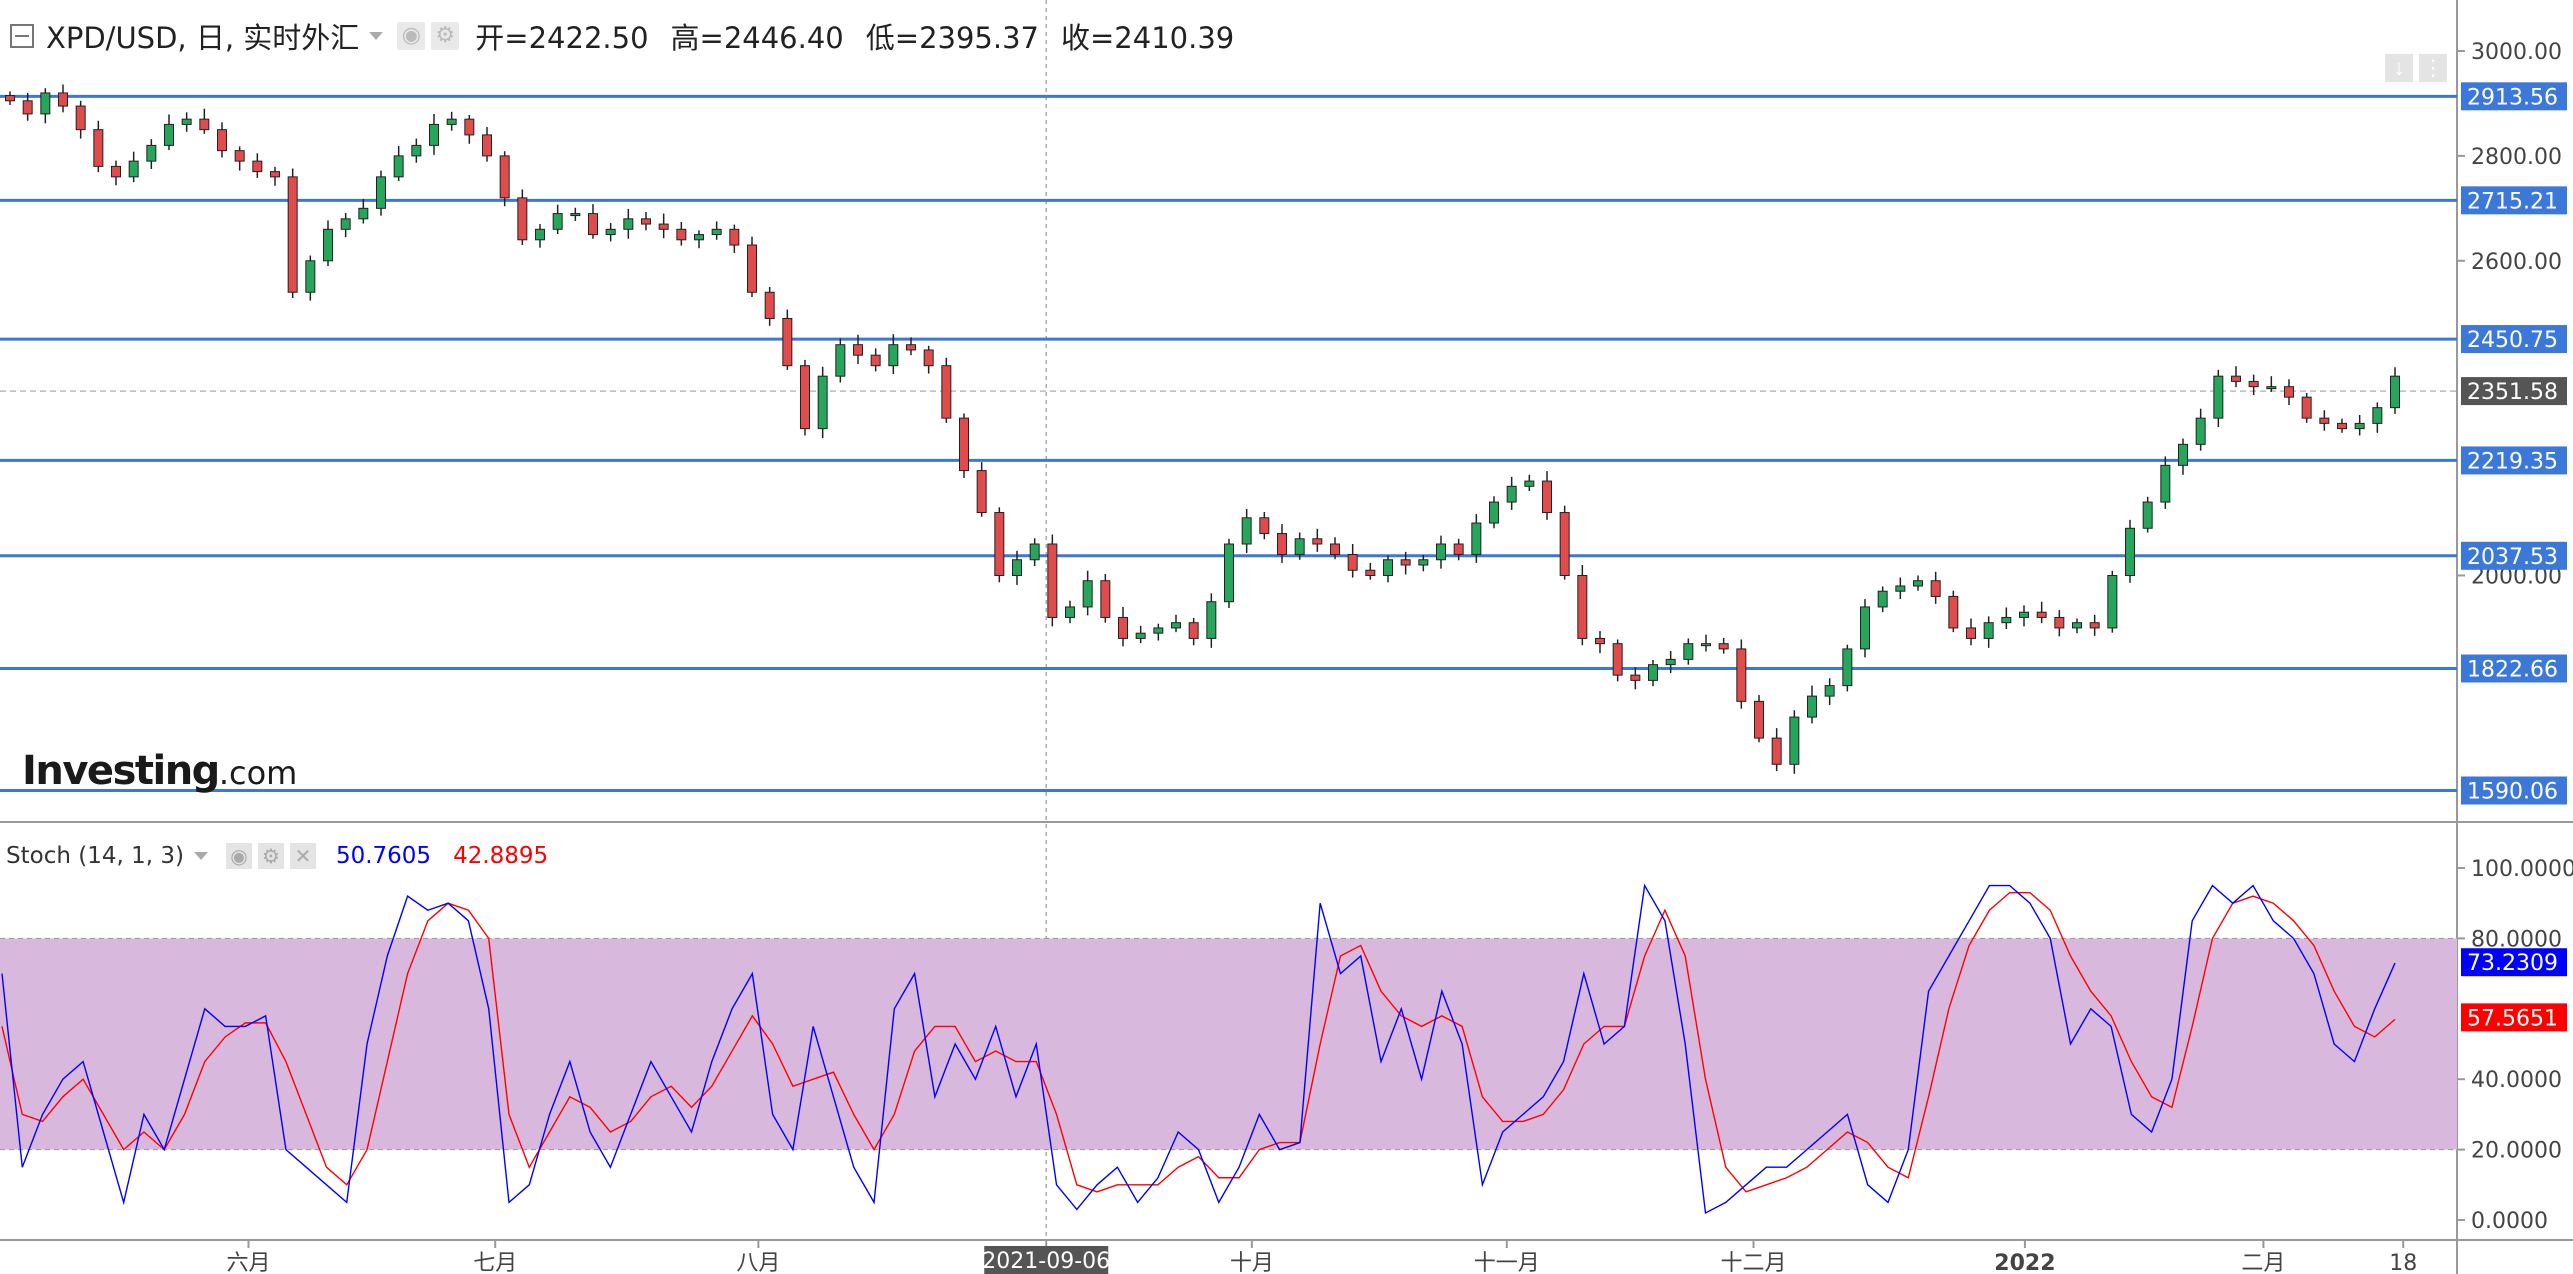 The height and width of the screenshot is (1274, 2573). I want to click on stoch-label: Stoch (14, 1, 3), so click(95, 856).